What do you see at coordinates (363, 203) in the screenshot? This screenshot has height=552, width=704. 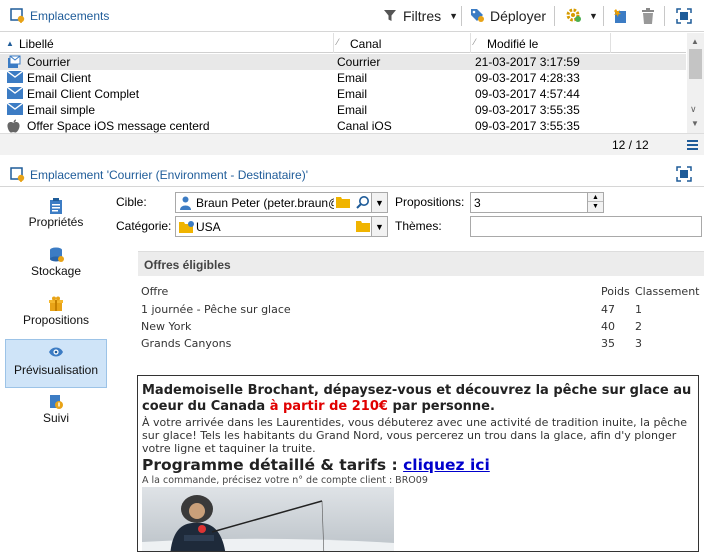 I see `search-icon` at bounding box center [363, 203].